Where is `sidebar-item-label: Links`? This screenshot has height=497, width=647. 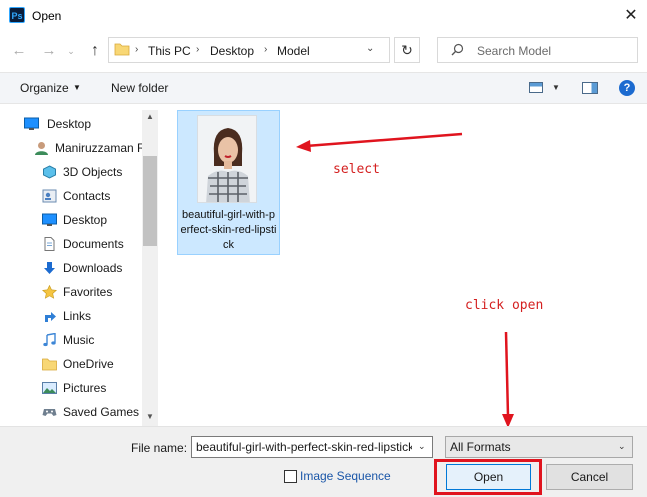
sidebar-item-label: Links is located at coordinates (77, 316).